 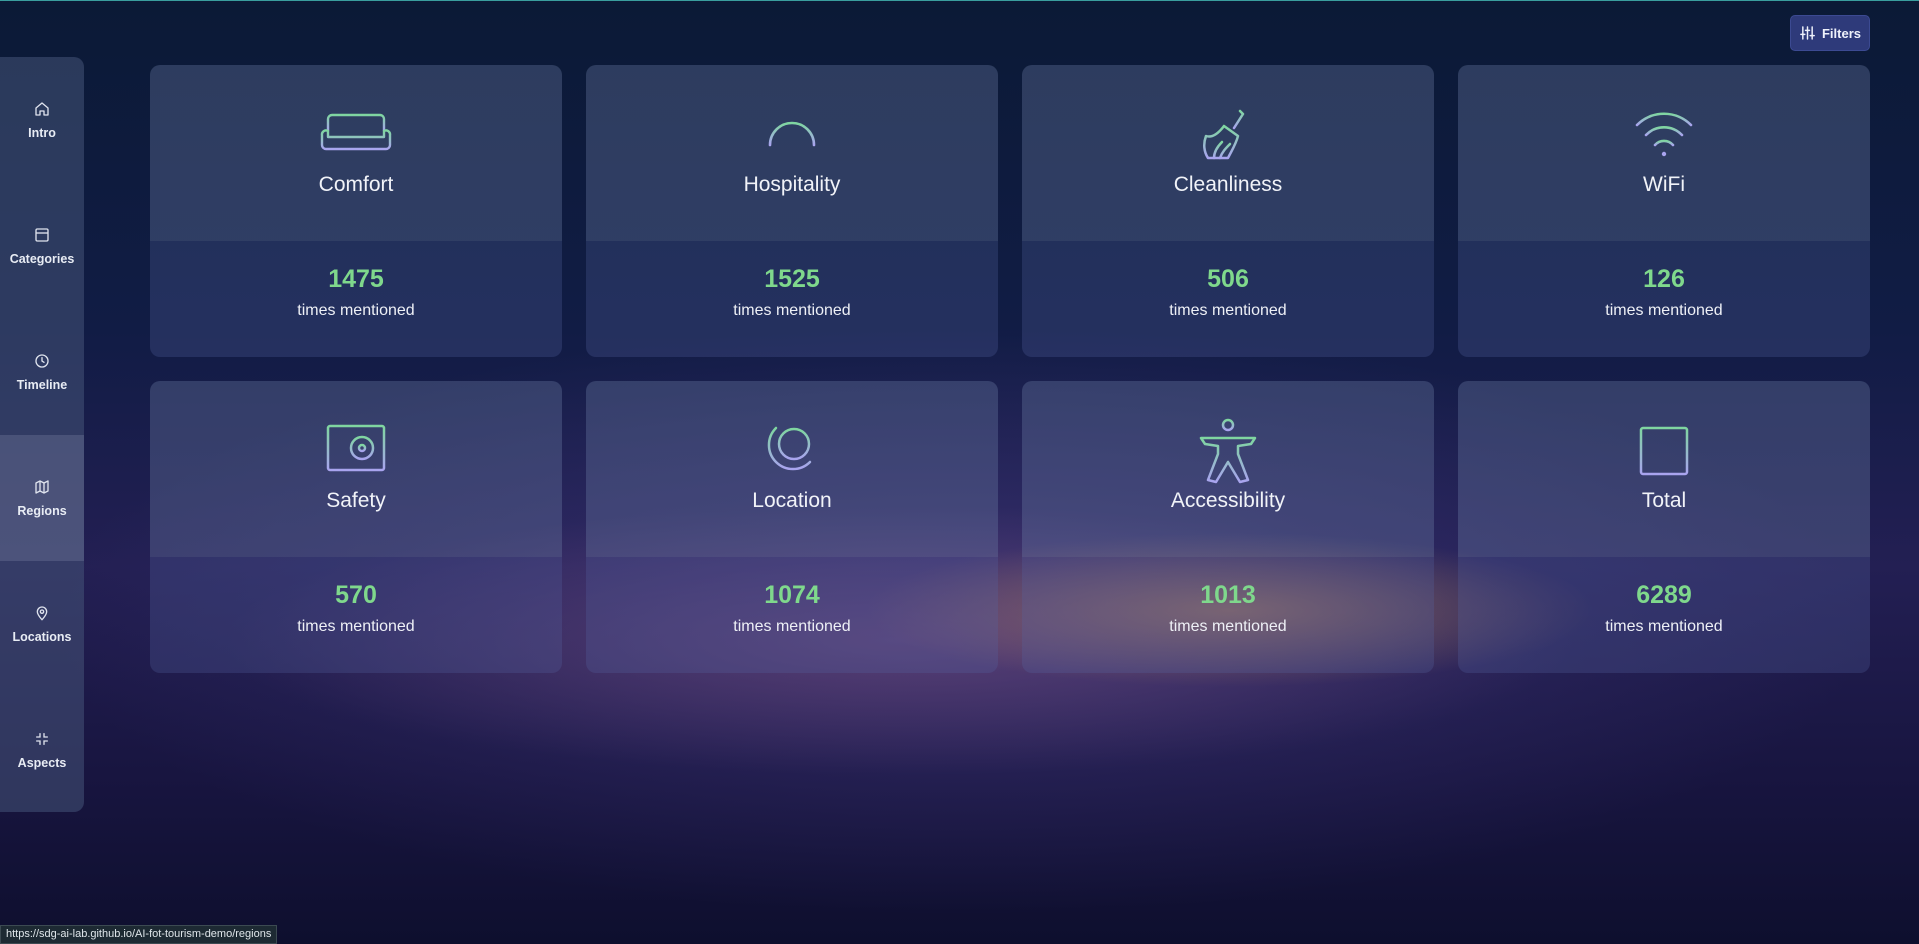 I want to click on aspect-card-accessibility: Accessibility 1013 times mentioned, so click(x=1228, y=527).